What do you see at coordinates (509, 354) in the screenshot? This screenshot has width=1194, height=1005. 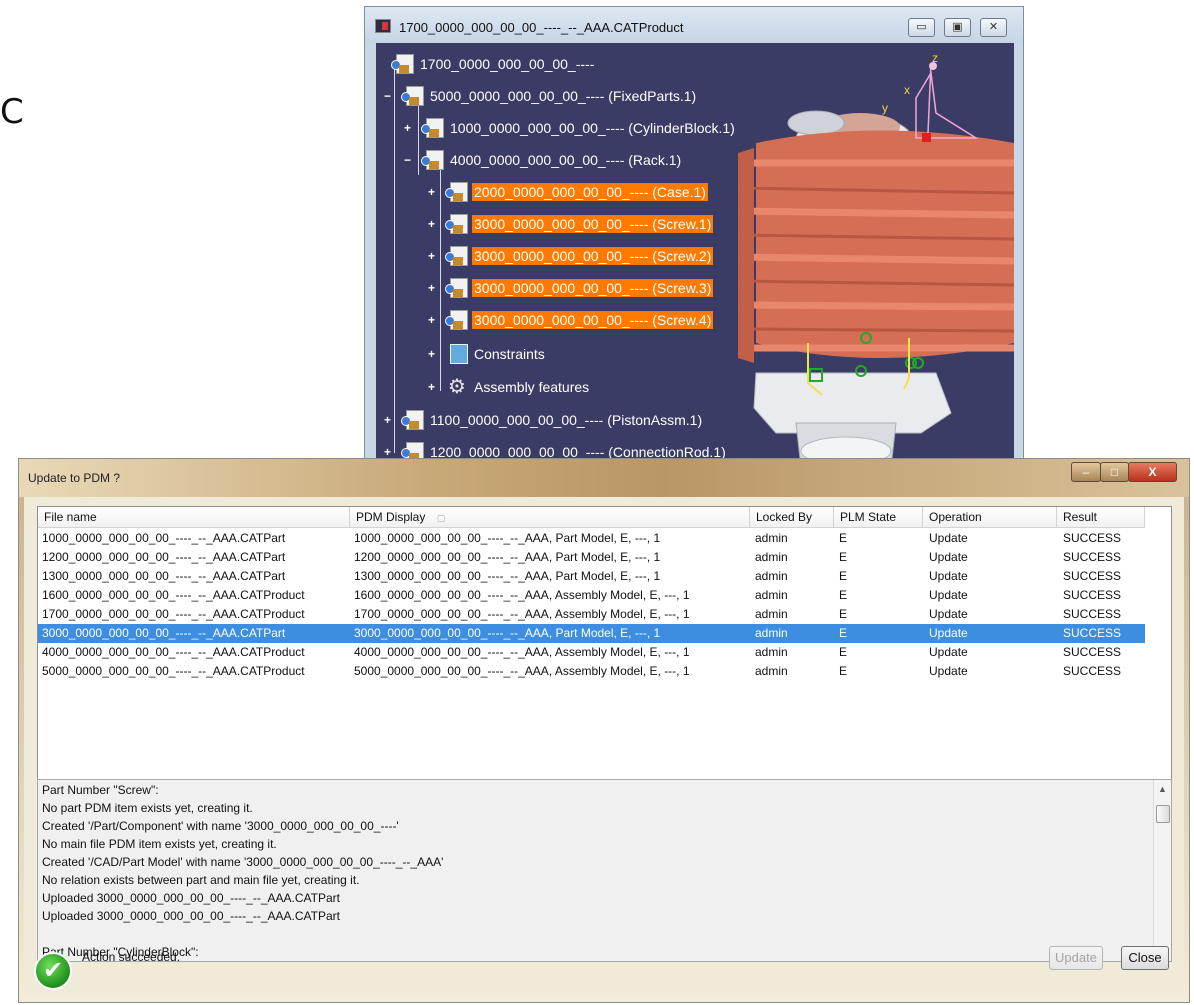 I see `tree-node-label: Constraints` at bounding box center [509, 354].